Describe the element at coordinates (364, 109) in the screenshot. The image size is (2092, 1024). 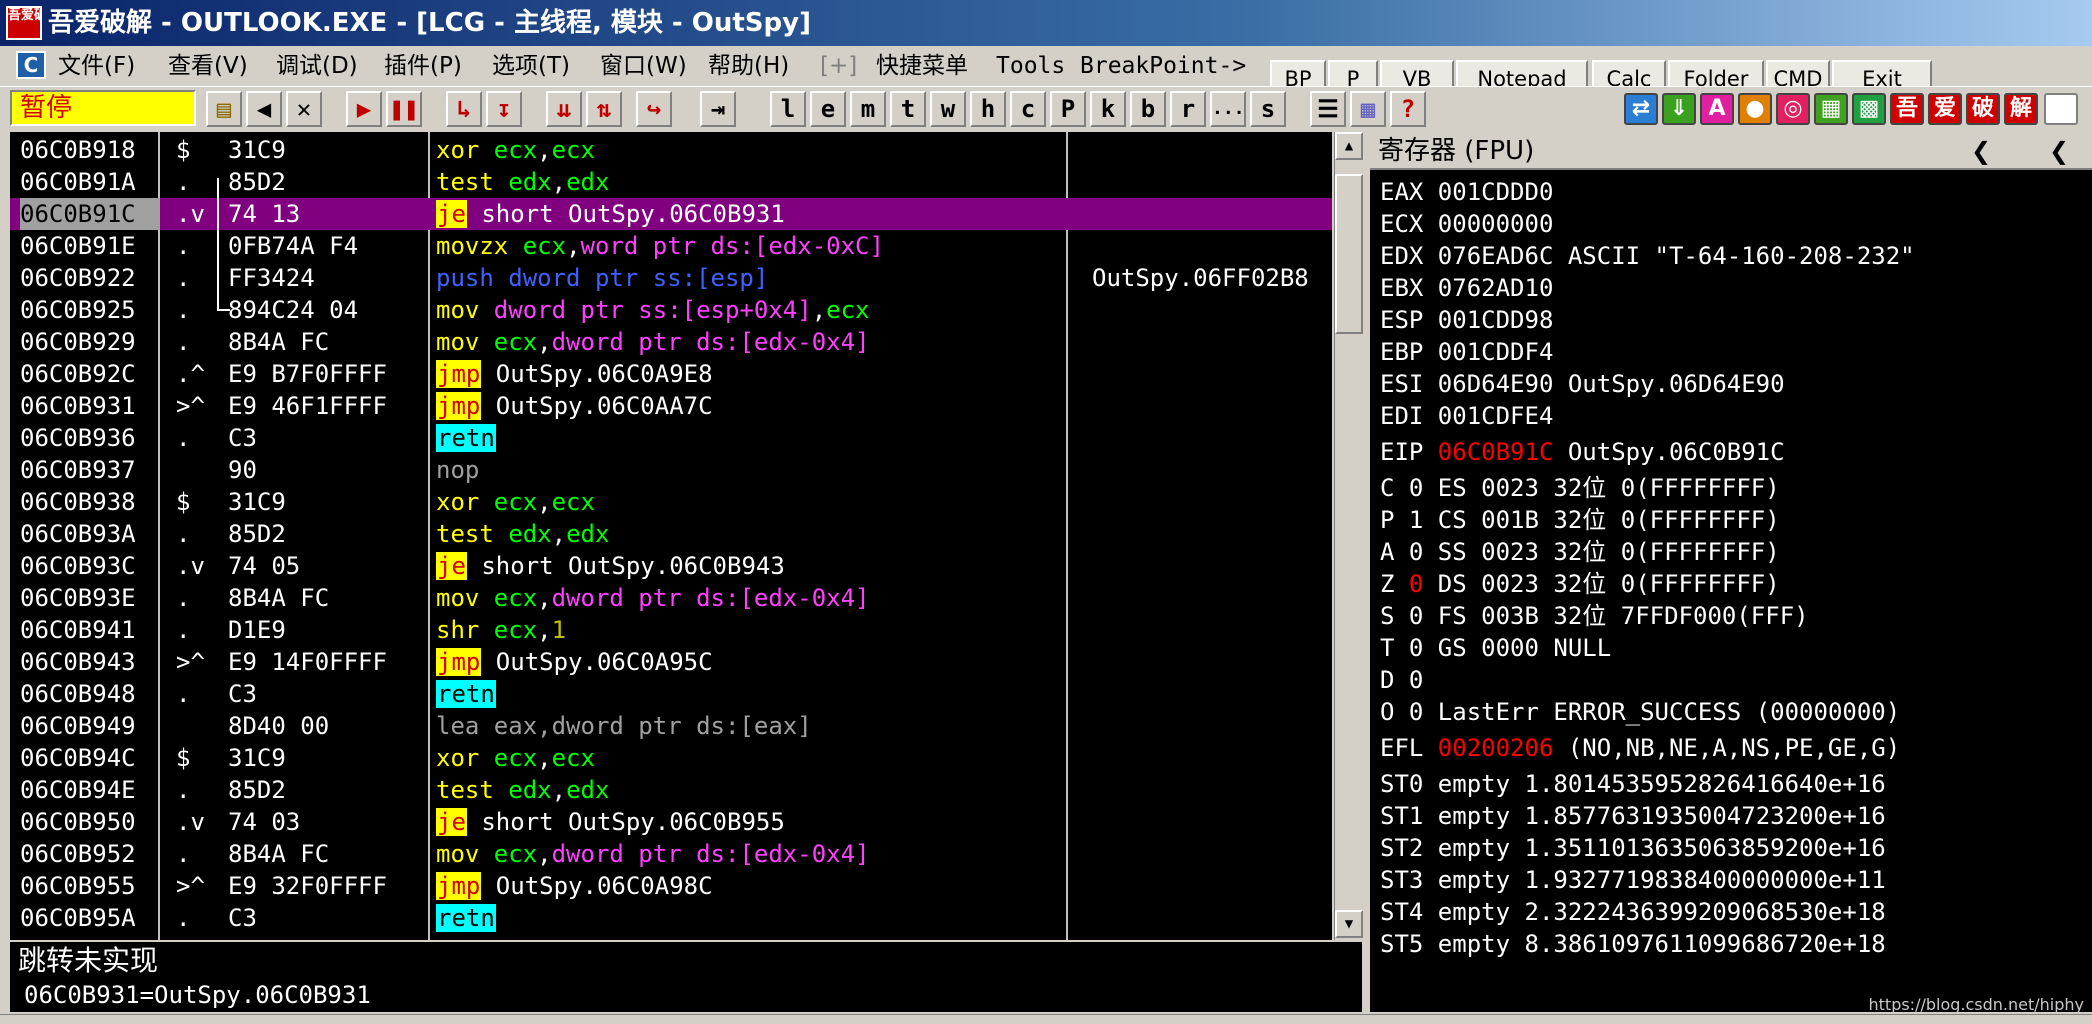
I see `run-icon: ▶` at that location.